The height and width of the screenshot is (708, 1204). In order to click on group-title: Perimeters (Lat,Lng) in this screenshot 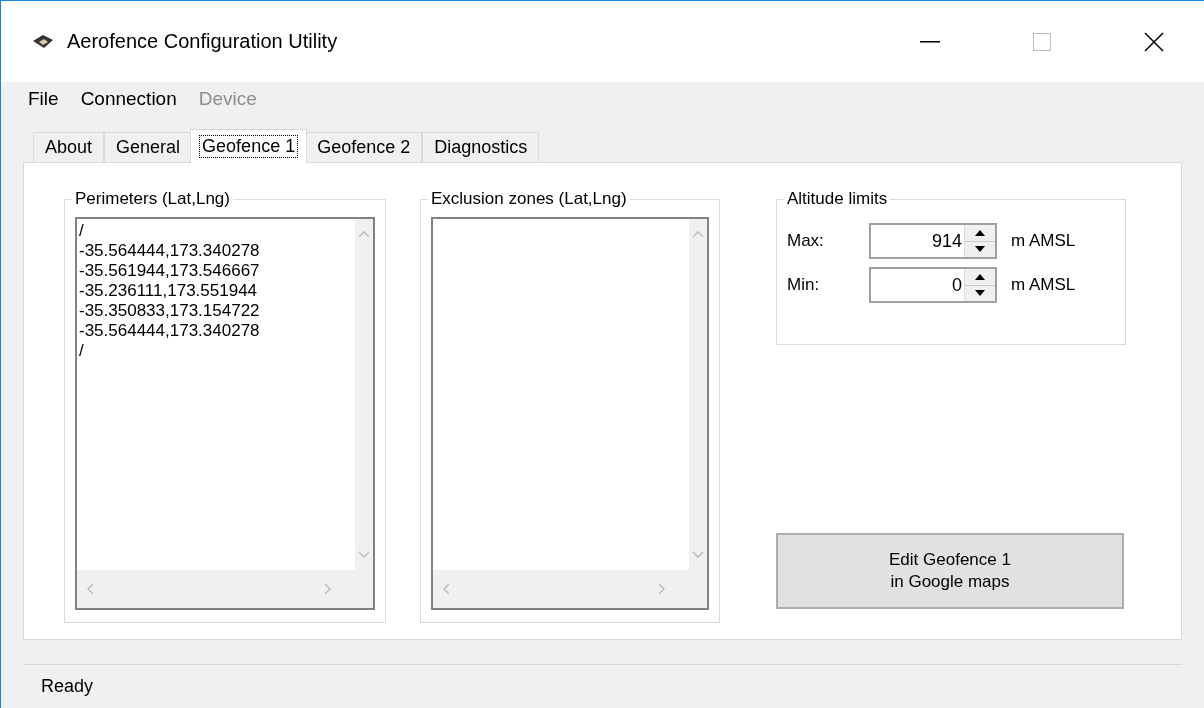, I will do `click(152, 199)`.